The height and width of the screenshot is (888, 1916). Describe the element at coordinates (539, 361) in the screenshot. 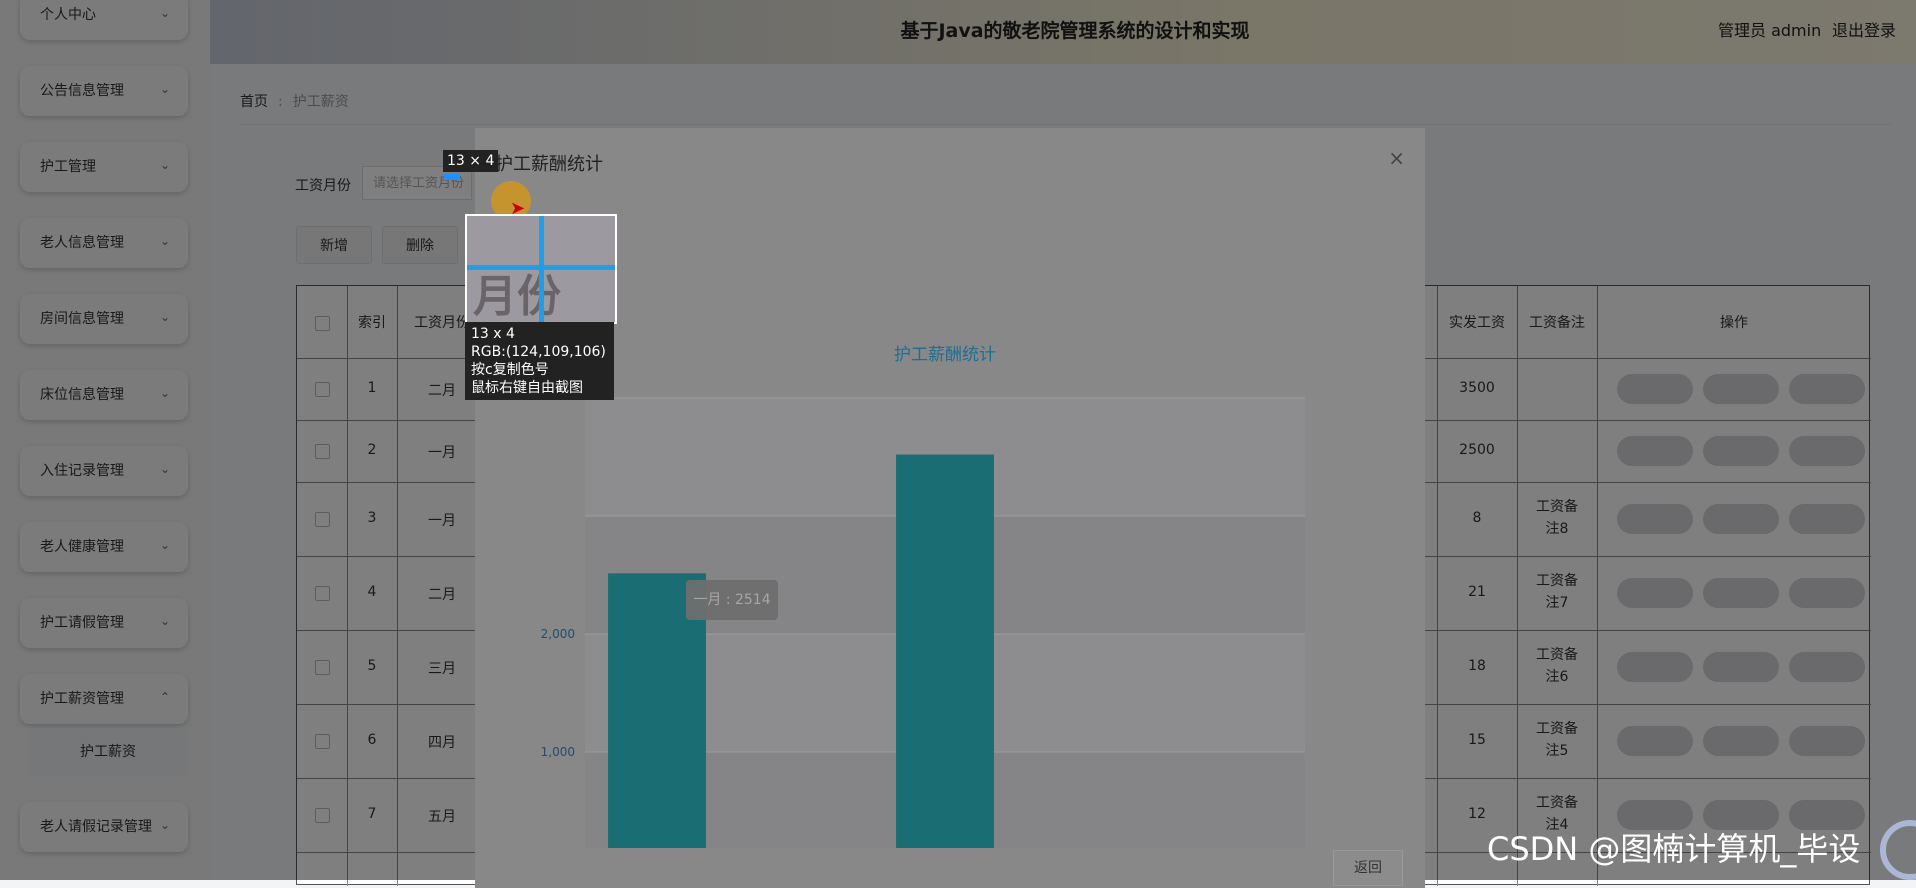

I see `capture-info-panel: 13 x 4 RGB:(124,109,106) 按c复制色号 鼠标右键自由截图` at that location.